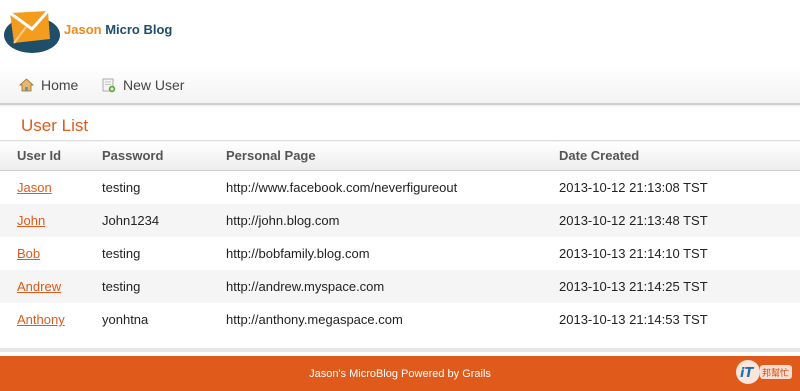  I want to click on brand-title: Jason Micro Blog, so click(118, 29).